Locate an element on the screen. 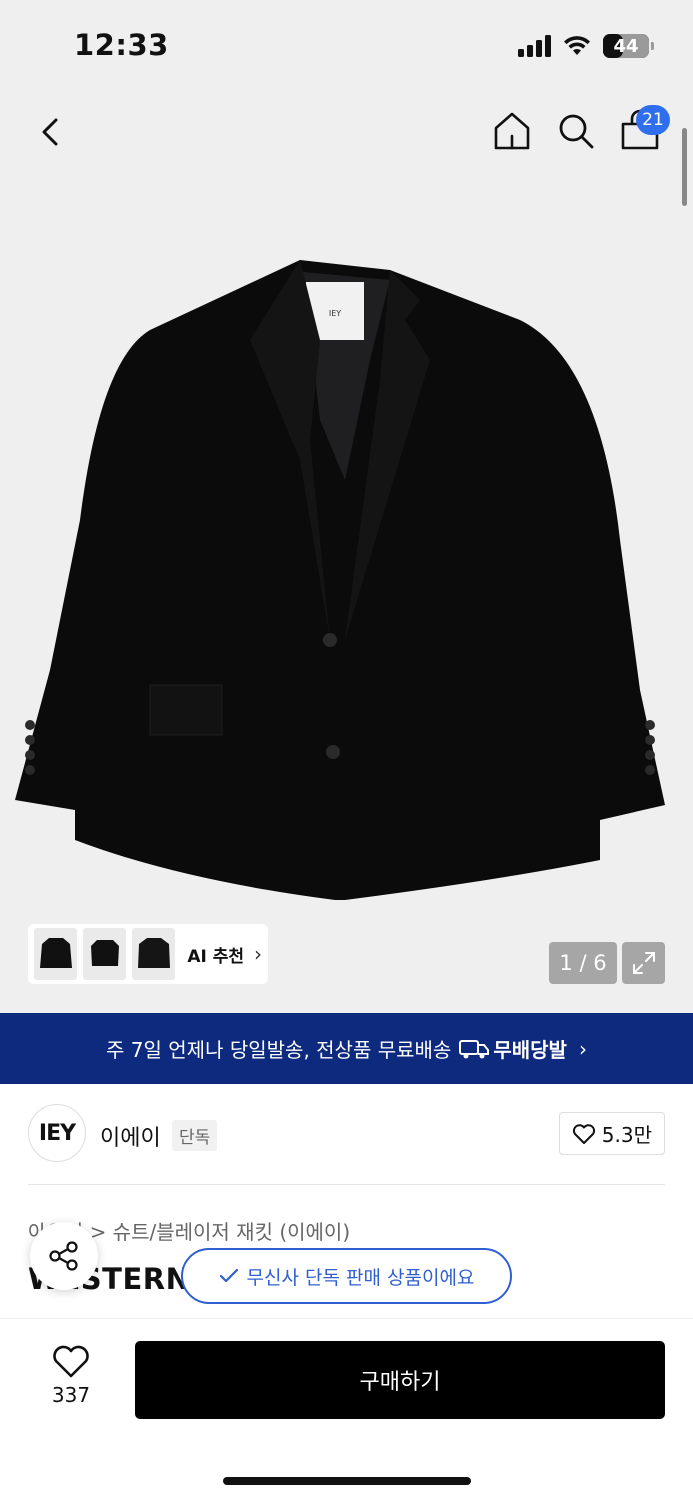 This screenshot has height=1500, width=693. buy-button: 구매하기 is located at coordinates (400, 1380).